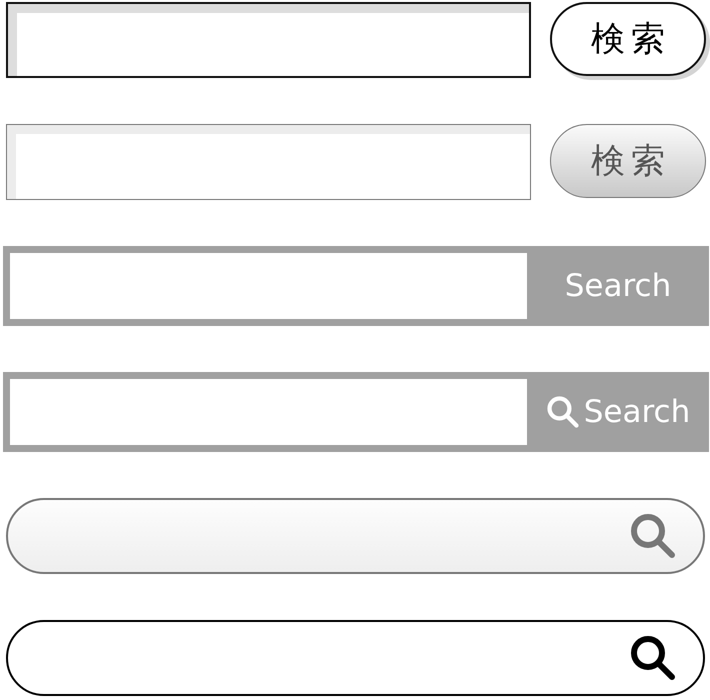  Describe the element at coordinates (628, 161) in the screenshot. I see `search-button: 検索` at that location.